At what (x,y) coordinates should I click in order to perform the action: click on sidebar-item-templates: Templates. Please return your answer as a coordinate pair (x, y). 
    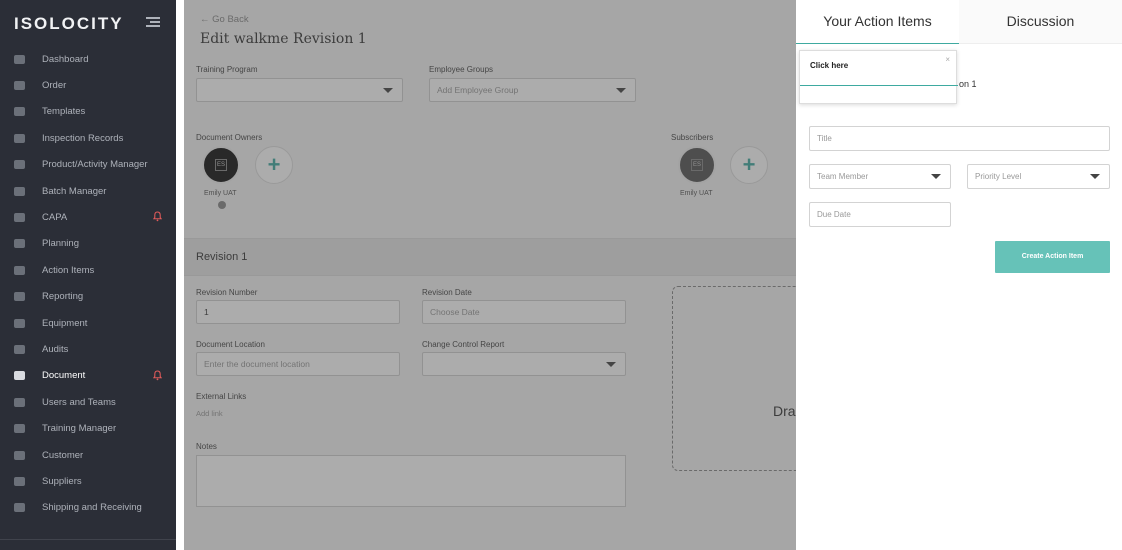
    Looking at the image, I should click on (88, 112).